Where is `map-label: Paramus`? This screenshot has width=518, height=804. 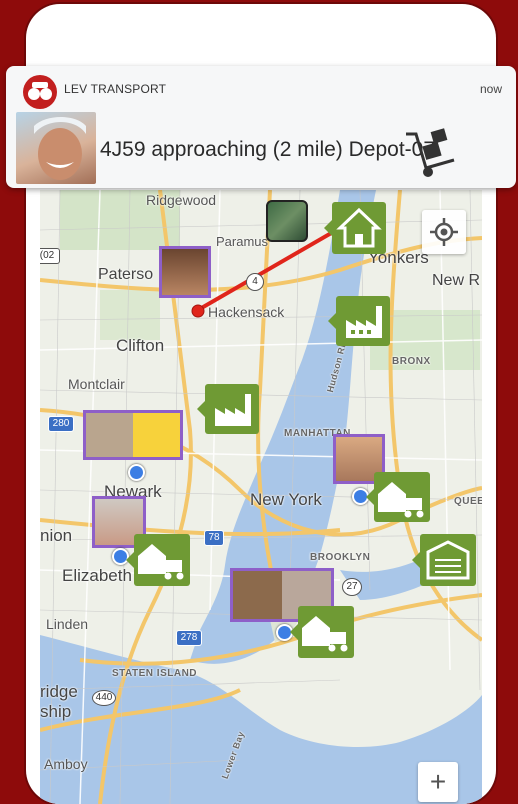 map-label: Paramus is located at coordinates (242, 241).